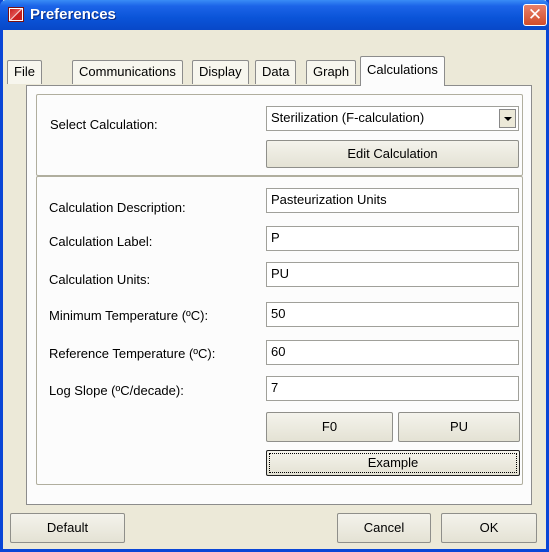 The height and width of the screenshot is (552, 549). I want to click on window-title: Preferences, so click(73, 14).